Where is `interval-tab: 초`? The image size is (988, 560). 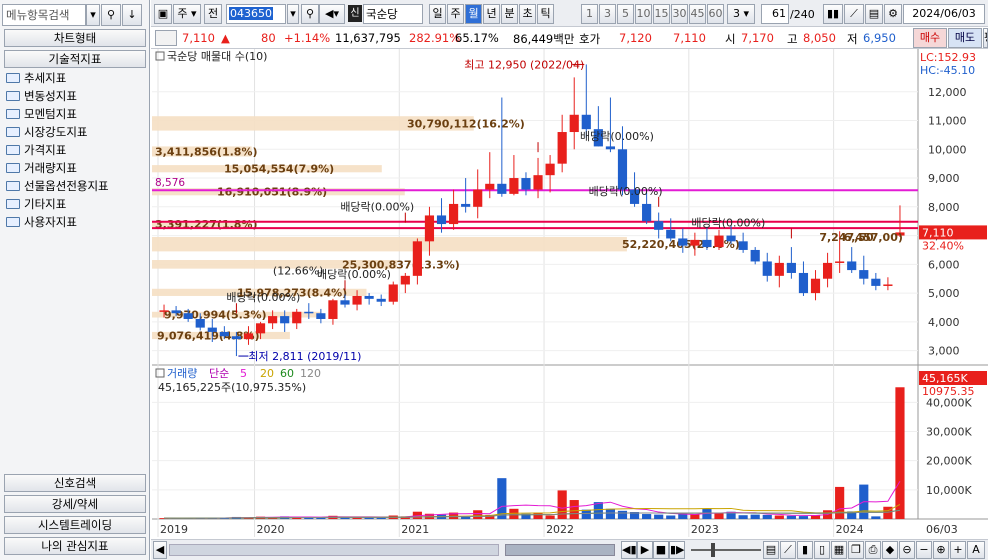 interval-tab: 초 is located at coordinates (527, 14).